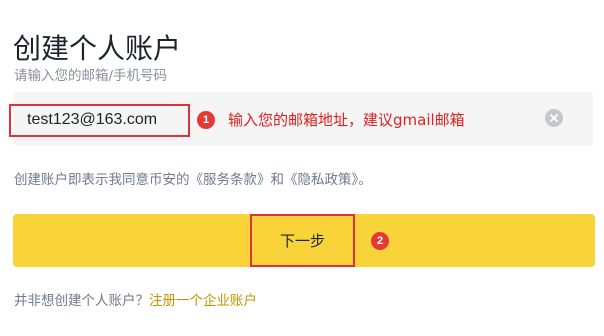  What do you see at coordinates (81, 301) in the screenshot?
I see `footer-prompt: 并非想创建个人账户？` at bounding box center [81, 301].